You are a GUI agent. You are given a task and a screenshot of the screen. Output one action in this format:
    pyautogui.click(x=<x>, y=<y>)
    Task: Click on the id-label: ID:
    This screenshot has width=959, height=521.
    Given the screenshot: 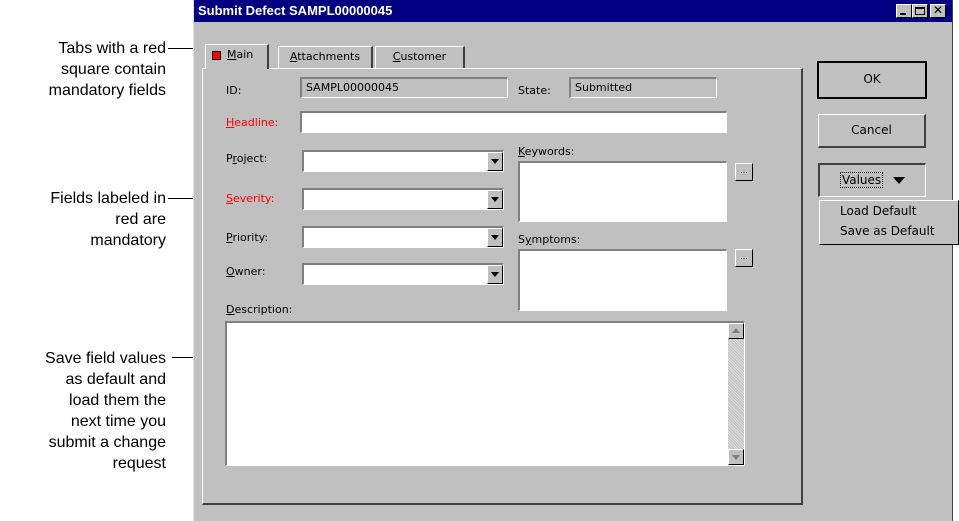 What is the action you would take?
    pyautogui.click(x=234, y=90)
    